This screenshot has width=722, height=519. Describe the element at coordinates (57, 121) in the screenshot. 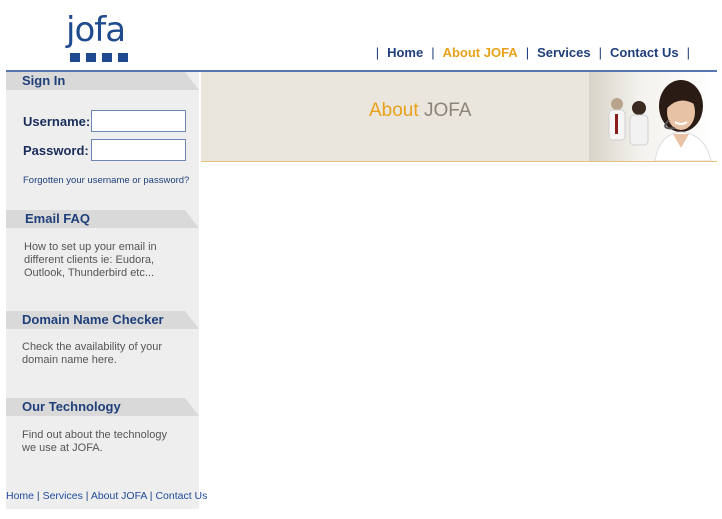

I see `username-label: Username:` at that location.